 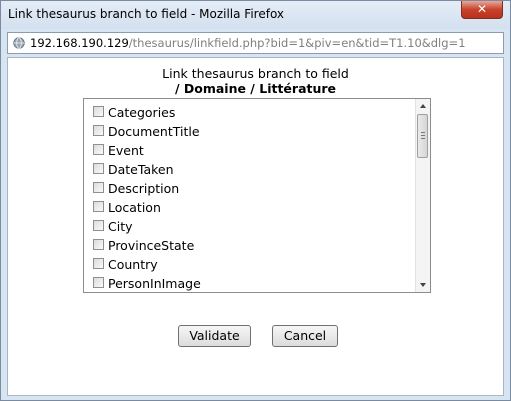 I want to click on list-item: Country, so click(x=253, y=266).